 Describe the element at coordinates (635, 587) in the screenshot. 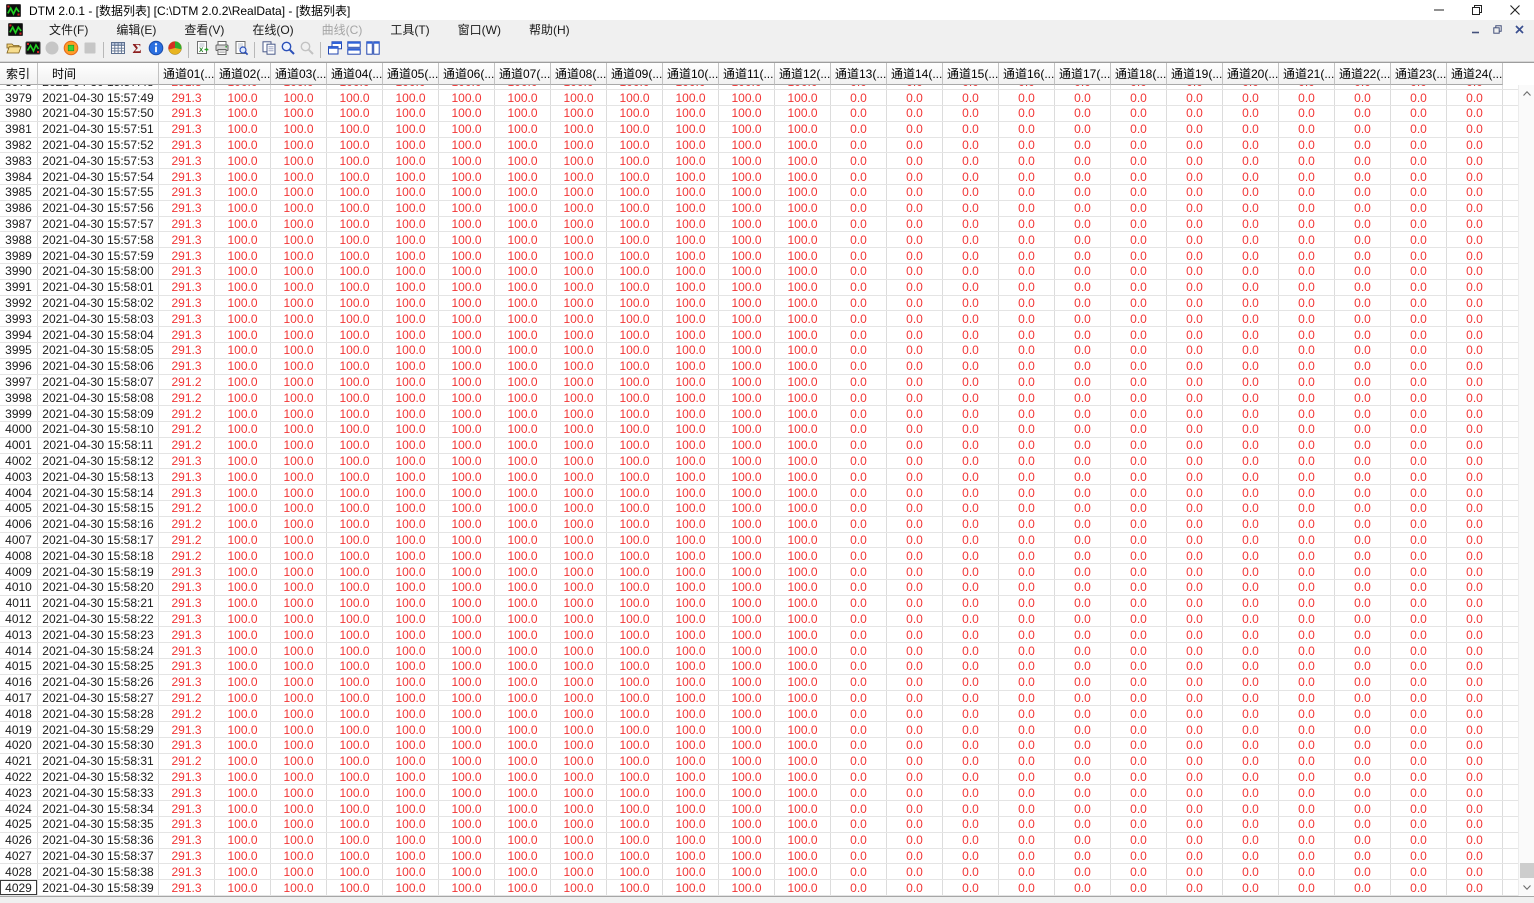

I see `cell-ch09: 100.0` at that location.